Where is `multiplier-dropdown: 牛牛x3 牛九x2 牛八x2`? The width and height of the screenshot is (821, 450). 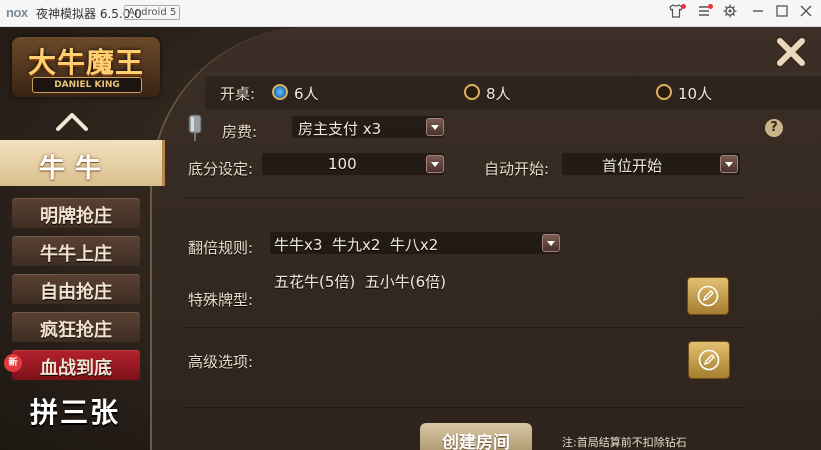 multiplier-dropdown: 牛牛x3 牛九x2 牛八x2 is located at coordinates (415, 243).